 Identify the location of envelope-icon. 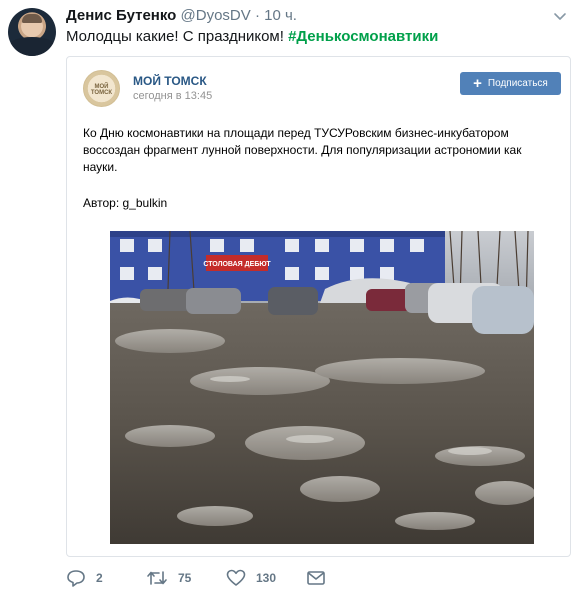
(316, 578).